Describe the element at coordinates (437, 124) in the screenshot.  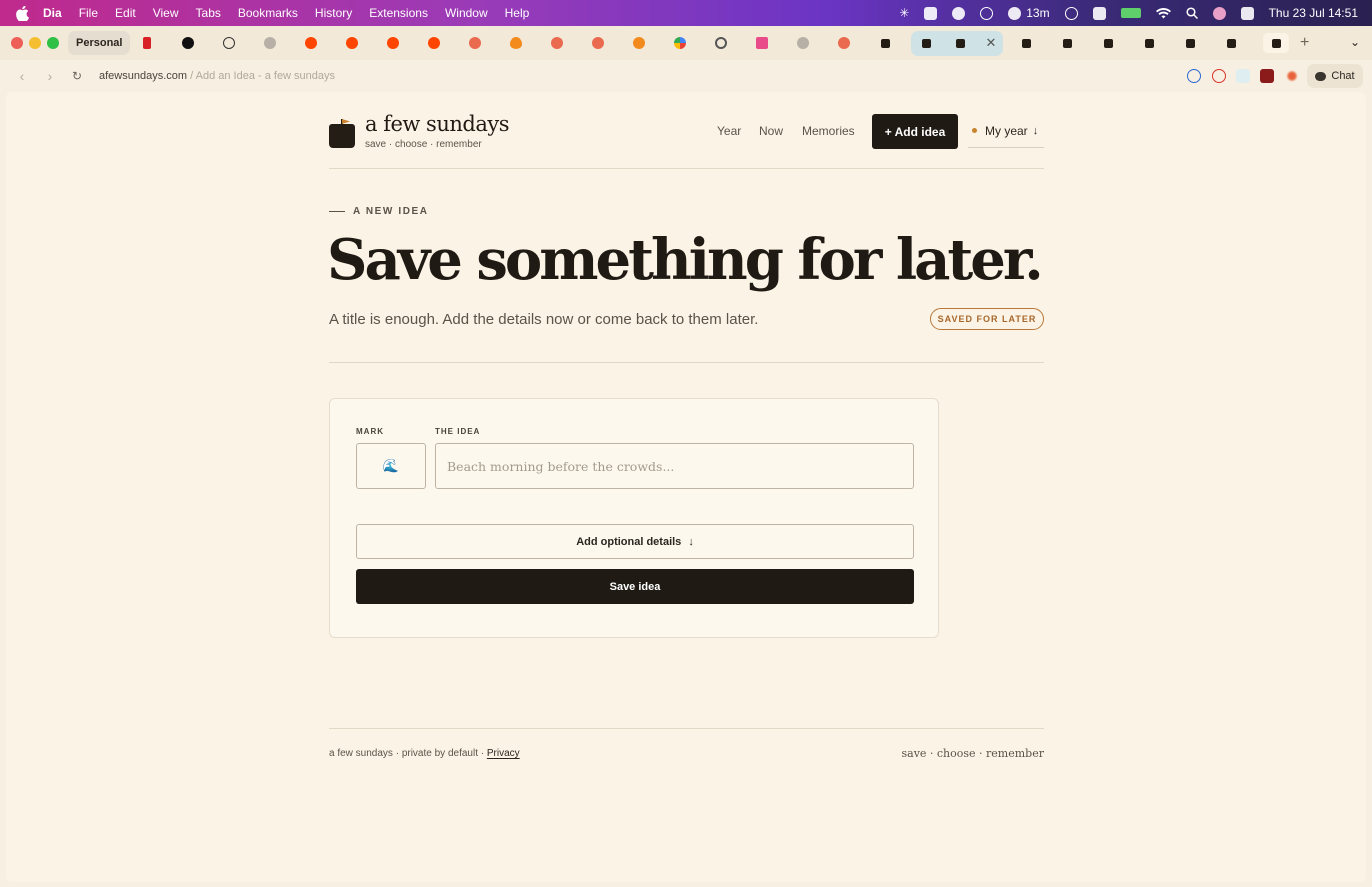
I see `brand-name: a few sundays` at that location.